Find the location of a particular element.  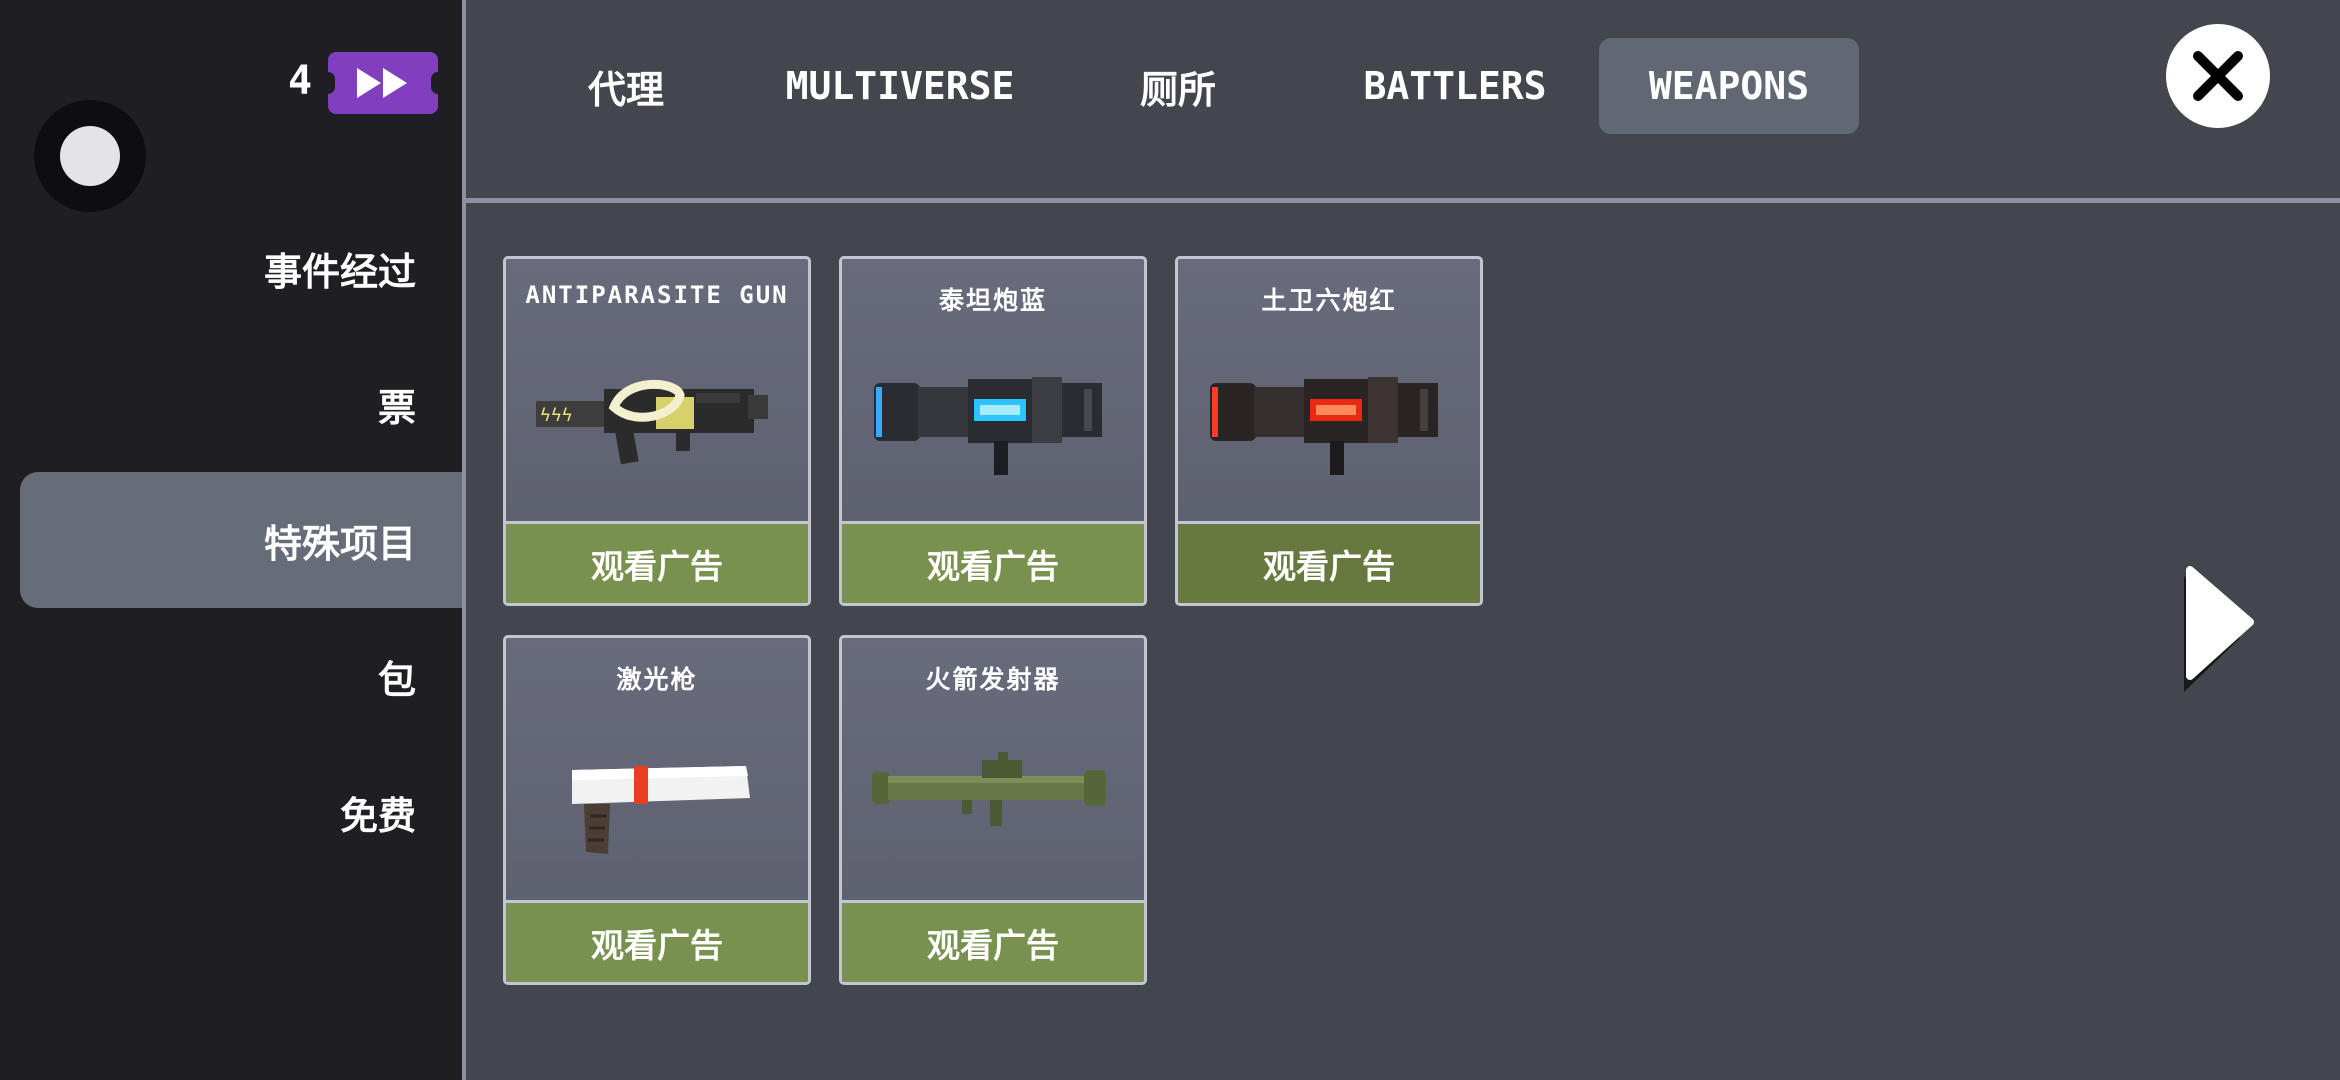

card-title: 土卫六炮红 is located at coordinates (1329, 300).